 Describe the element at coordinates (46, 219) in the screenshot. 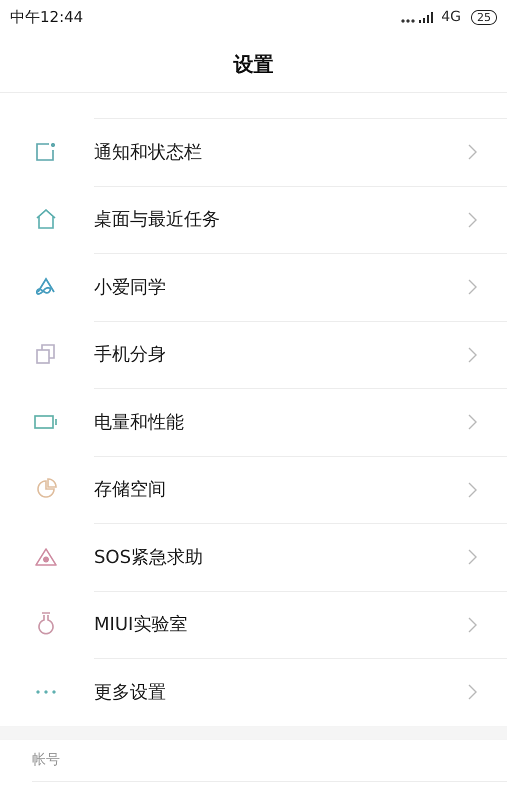

I see `home-icon` at that location.